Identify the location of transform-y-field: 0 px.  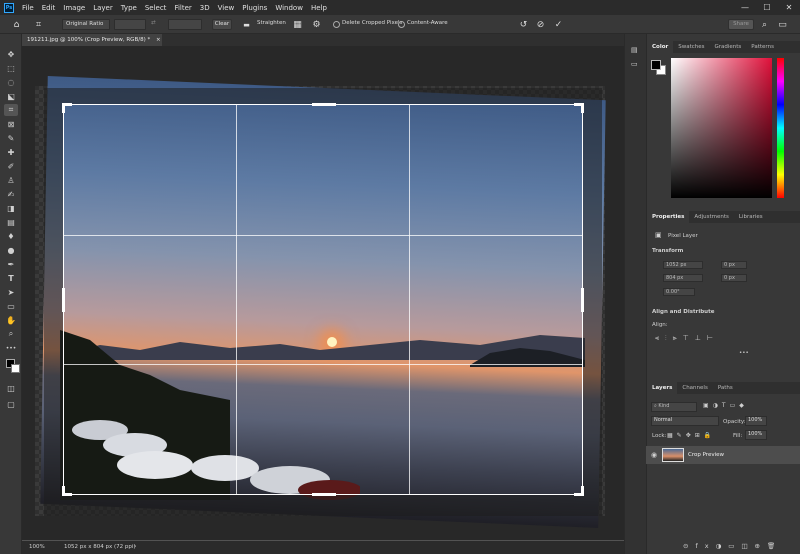
(734, 278).